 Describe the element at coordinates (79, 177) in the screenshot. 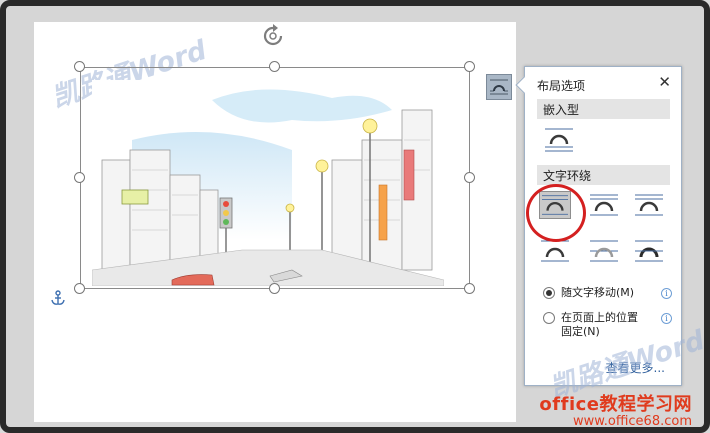

I see `resize-handle-left` at that location.